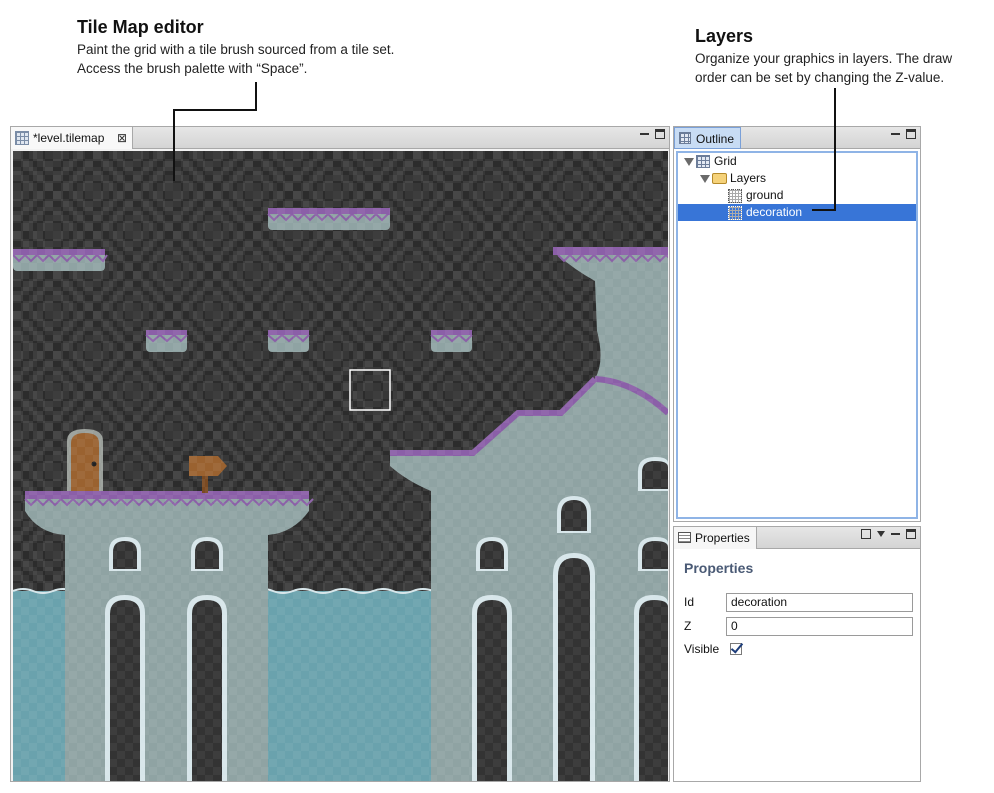 Image resolution: width=994 pixels, height=793 pixels. What do you see at coordinates (689, 602) in the screenshot?
I see `id-label: Id` at bounding box center [689, 602].